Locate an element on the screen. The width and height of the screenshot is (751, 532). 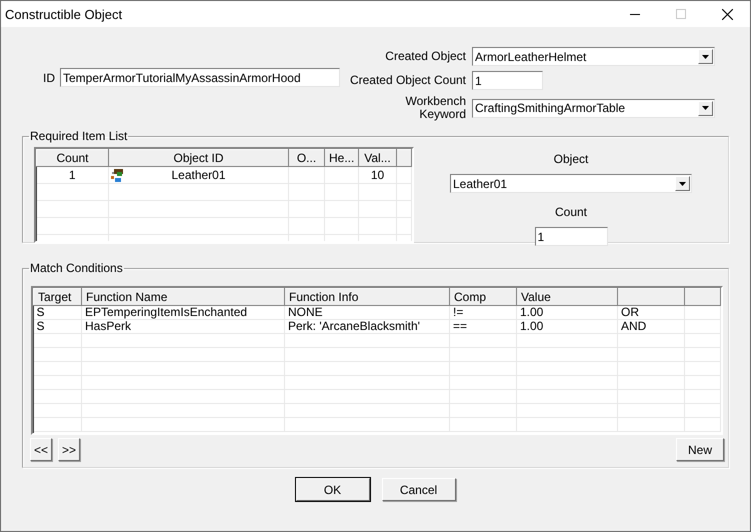
column-header: Count is located at coordinates (72, 158).